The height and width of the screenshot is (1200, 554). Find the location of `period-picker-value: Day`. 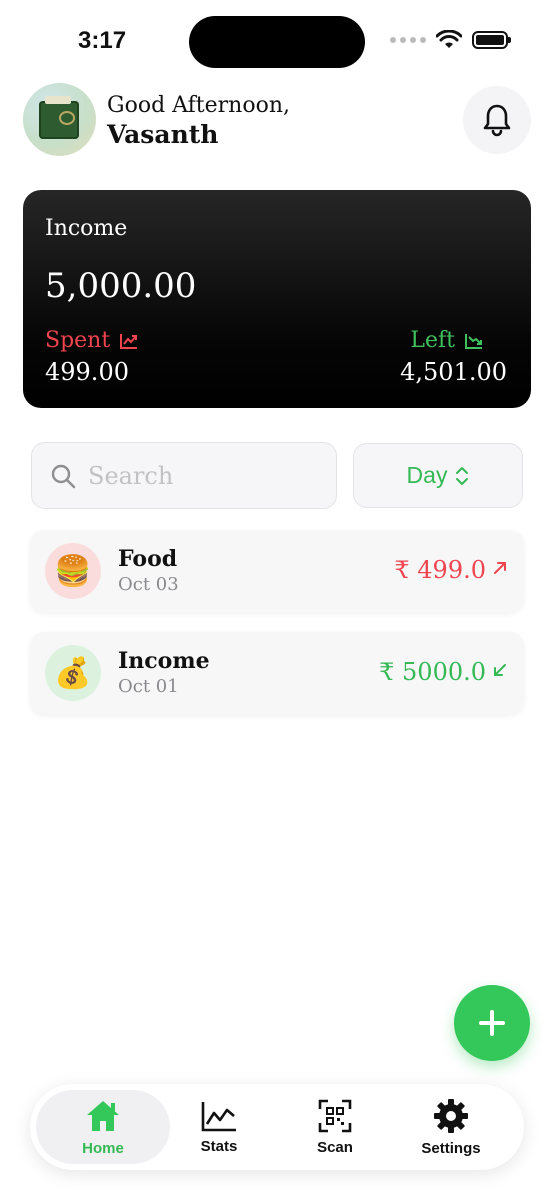

period-picker-value: Day is located at coordinates (427, 475).